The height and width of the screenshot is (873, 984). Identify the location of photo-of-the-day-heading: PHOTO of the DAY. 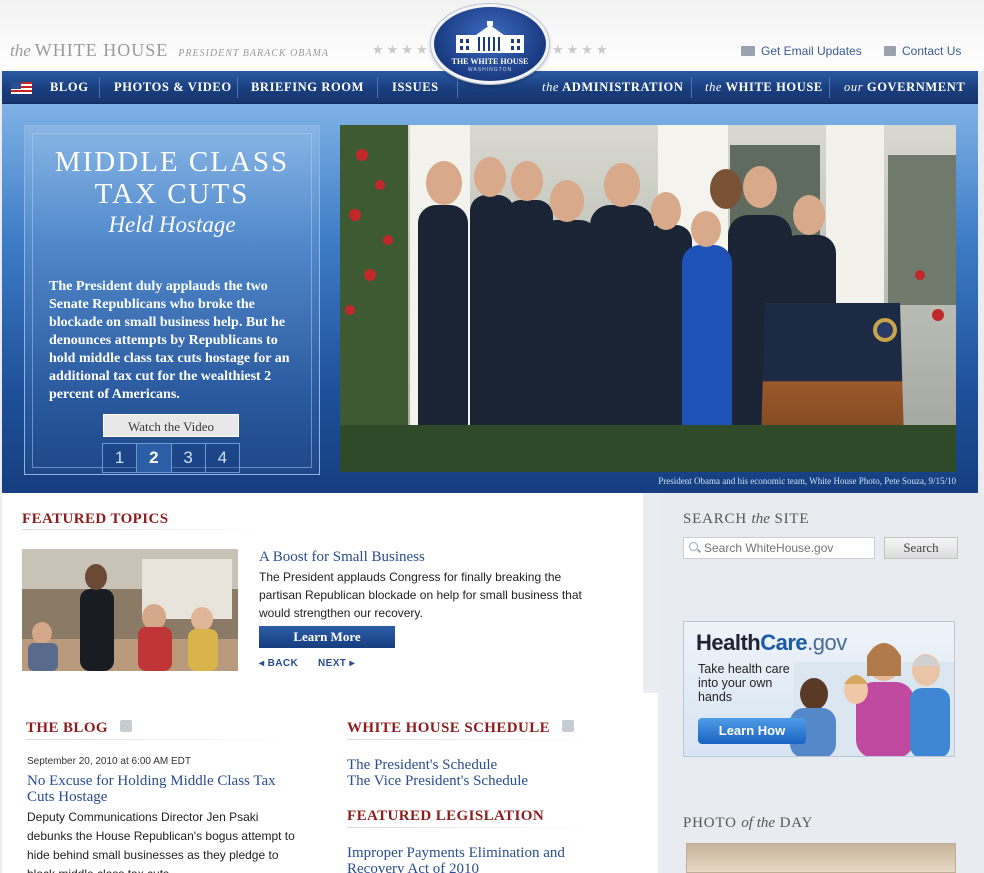
(748, 823).